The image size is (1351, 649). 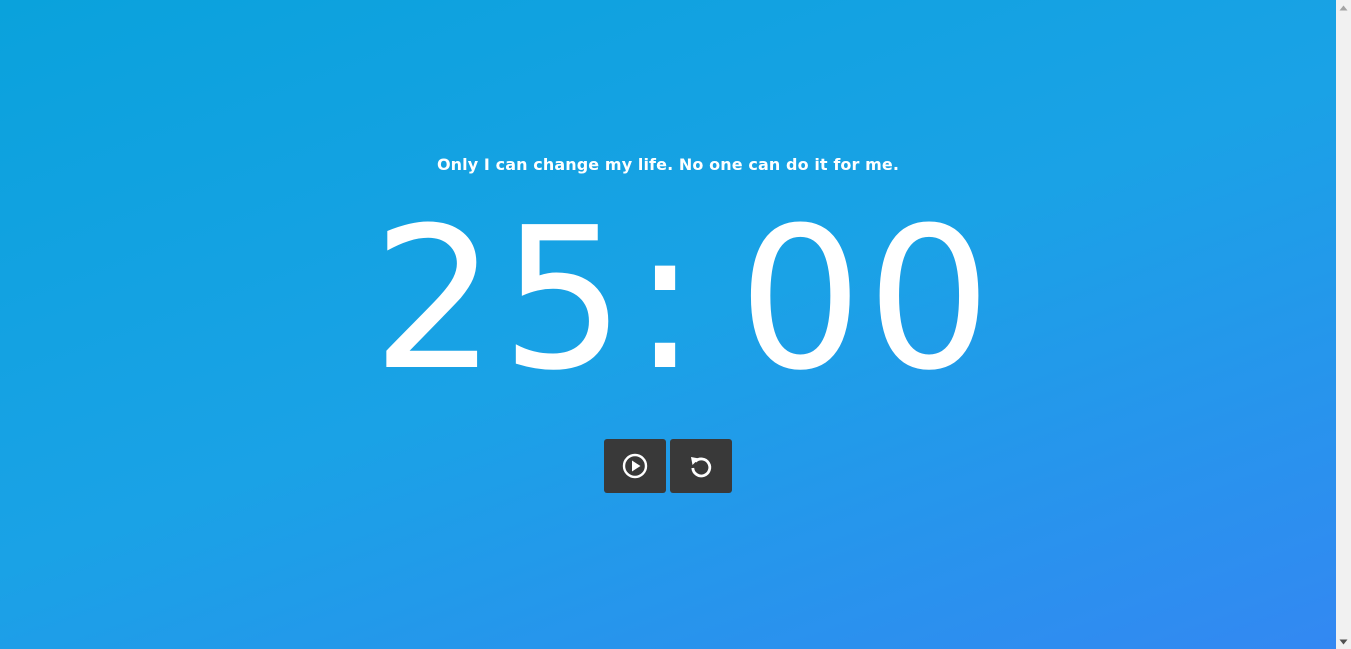 I want to click on play-circle-icon, so click(x=635, y=466).